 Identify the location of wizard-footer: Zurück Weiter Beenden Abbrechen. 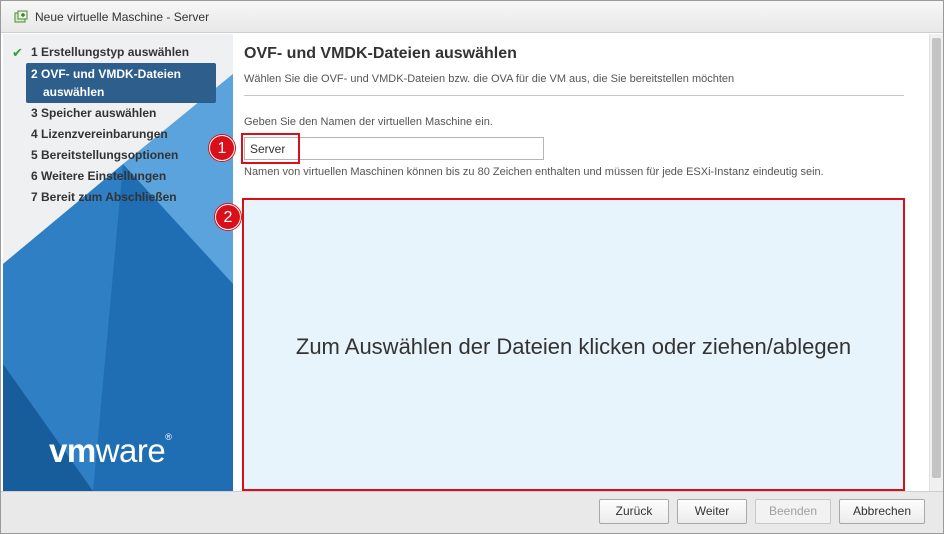
(472, 512).